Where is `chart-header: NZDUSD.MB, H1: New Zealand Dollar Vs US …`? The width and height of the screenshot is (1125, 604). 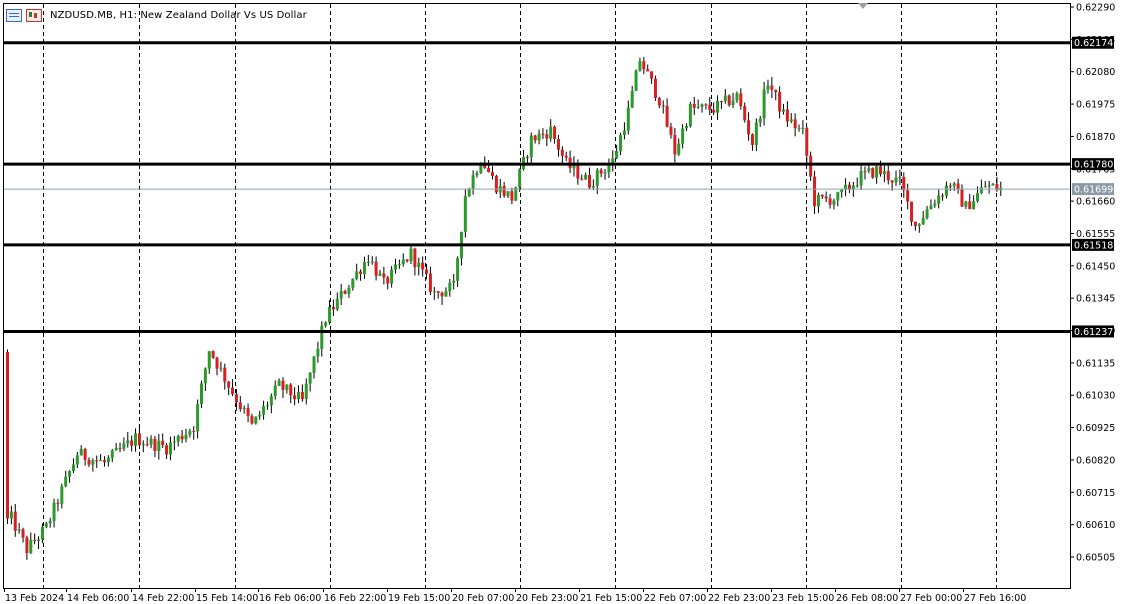
chart-header: NZDUSD.MB, H1: New Zealand Dollar Vs US … is located at coordinates (156, 15).